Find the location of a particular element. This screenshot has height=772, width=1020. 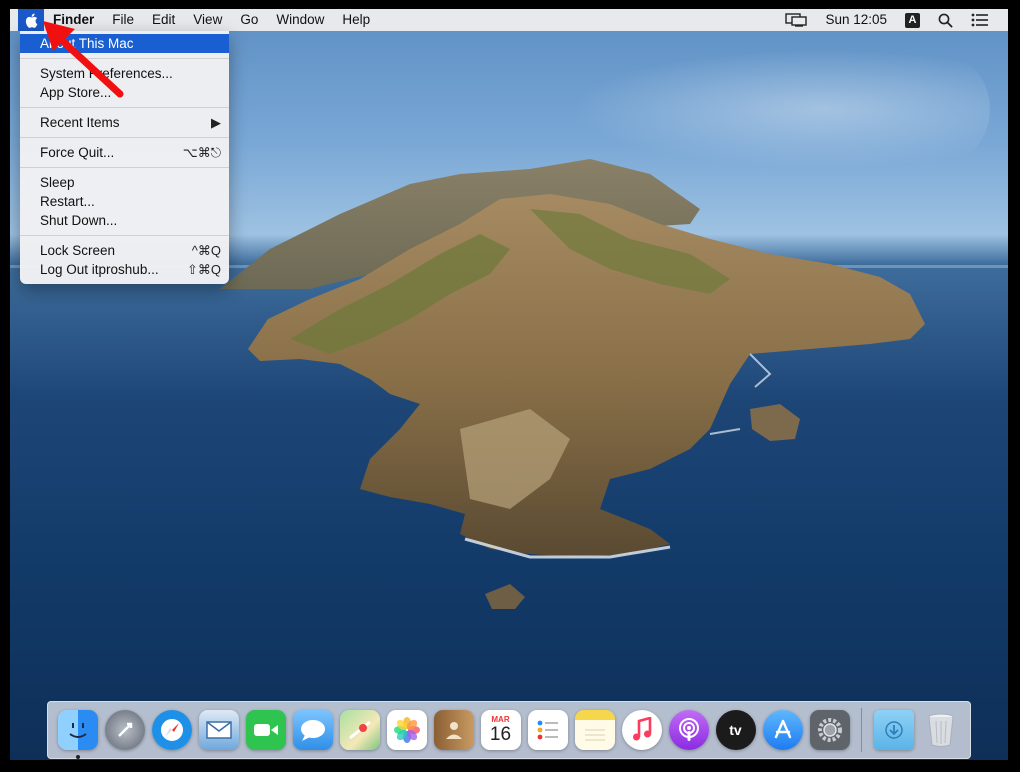

map-pin-icon is located at coordinates (359, 730).